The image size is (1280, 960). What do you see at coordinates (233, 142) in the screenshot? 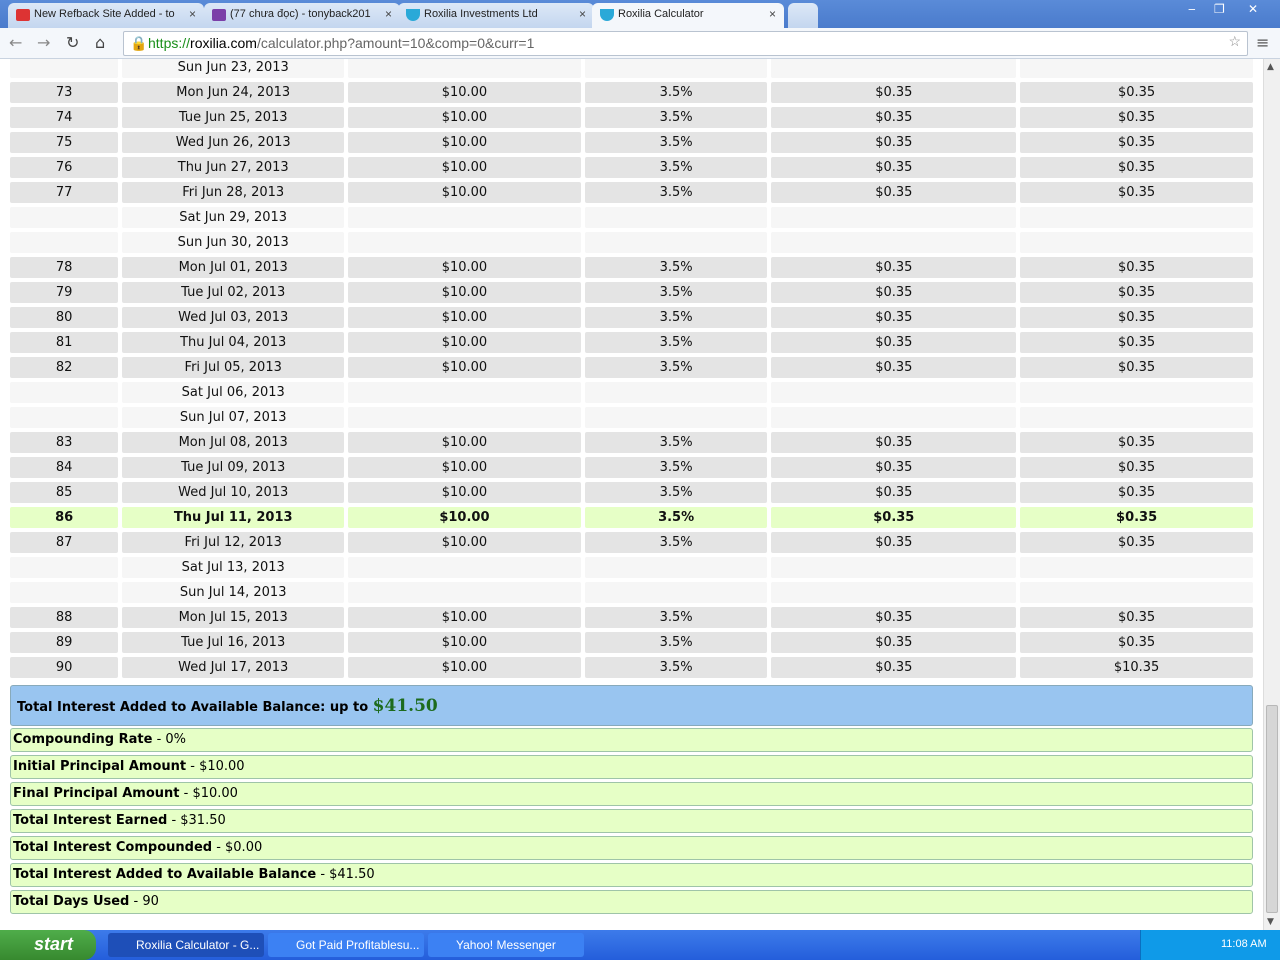
I see `cell-date: Wed Jun 26, 2013` at bounding box center [233, 142].